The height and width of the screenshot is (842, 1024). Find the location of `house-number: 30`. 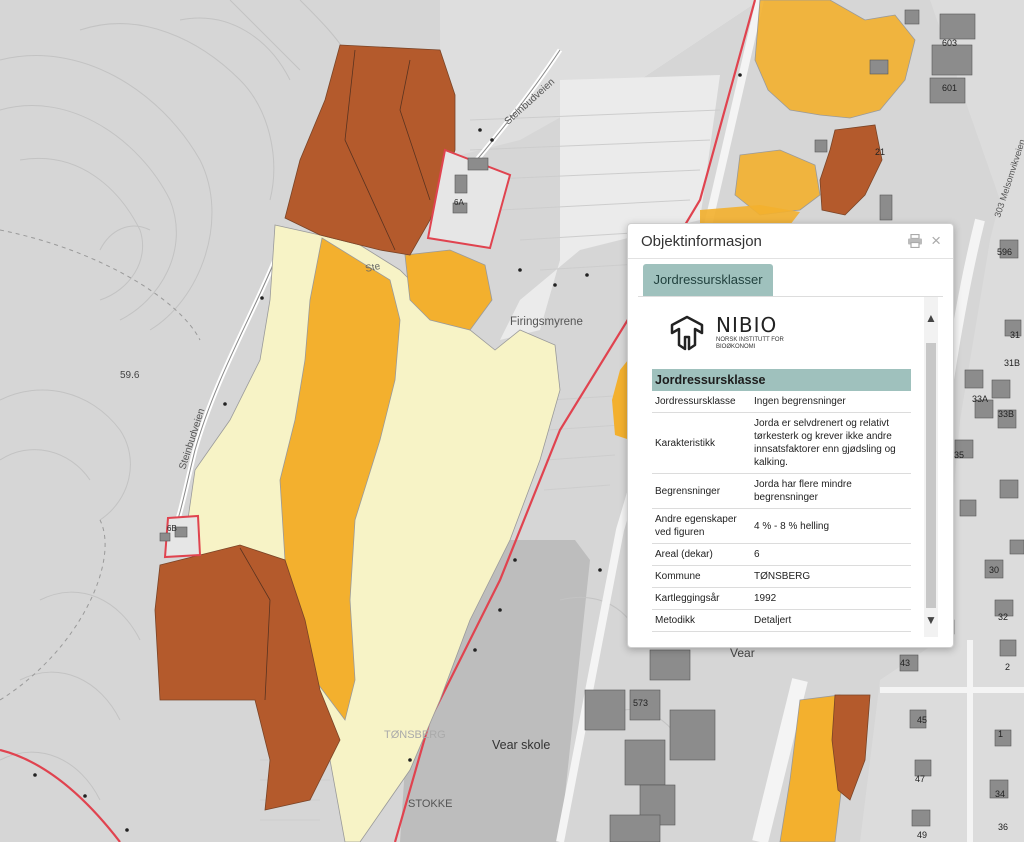

house-number: 30 is located at coordinates (994, 570).